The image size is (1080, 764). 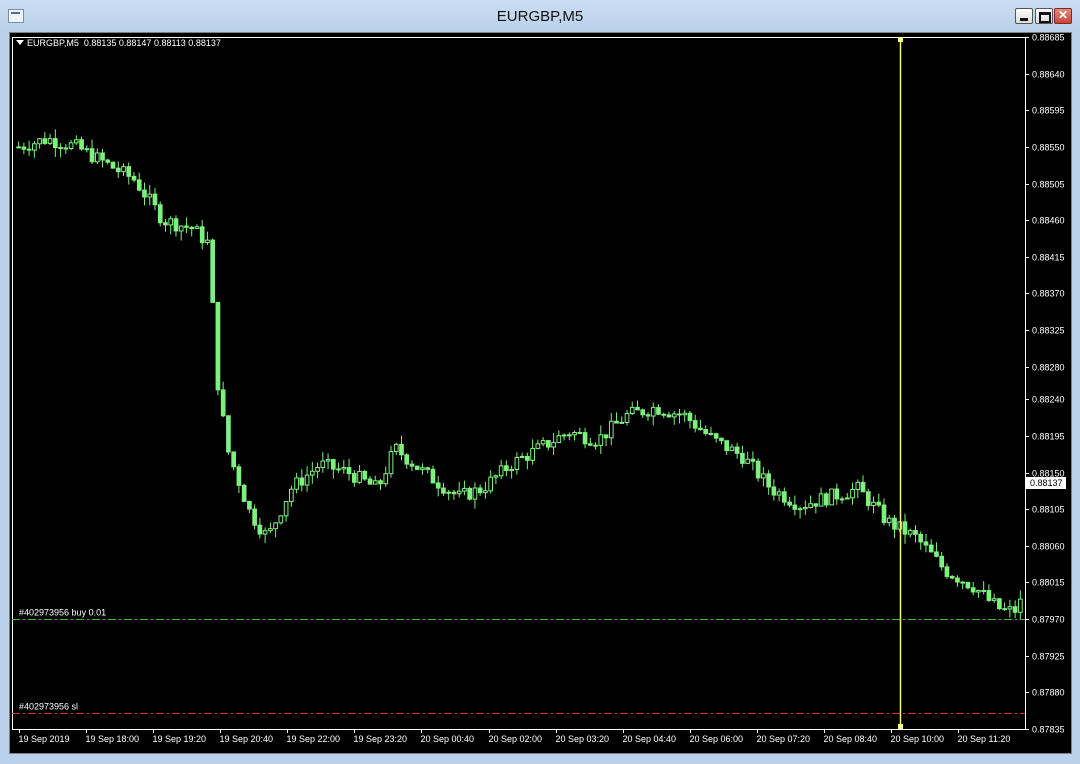 What do you see at coordinates (1048, 111) in the screenshot?
I see `y-tick-label: 0.88595` at bounding box center [1048, 111].